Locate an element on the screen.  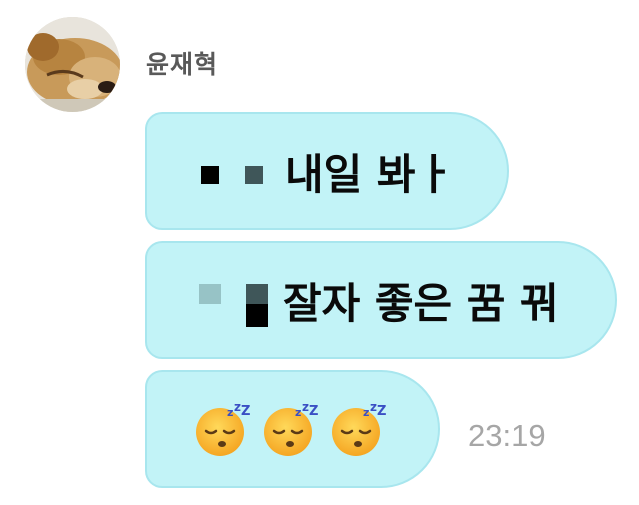
timestamp: 23:19 is located at coordinates (507, 435).